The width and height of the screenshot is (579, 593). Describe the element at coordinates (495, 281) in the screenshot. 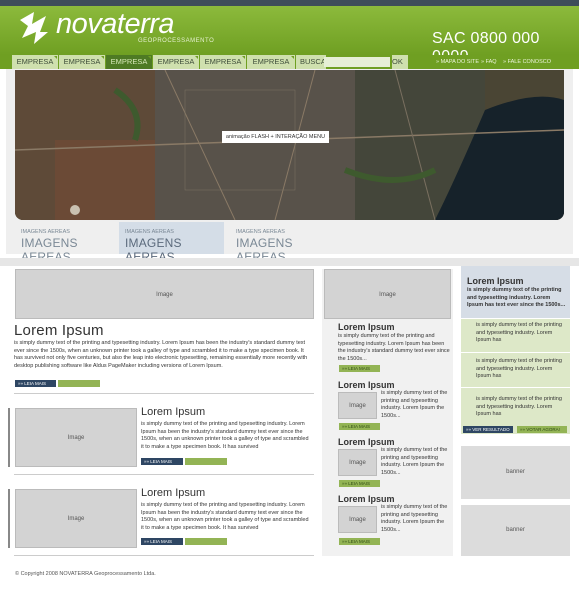

I see `poll-title: Lorem Ipsum` at that location.